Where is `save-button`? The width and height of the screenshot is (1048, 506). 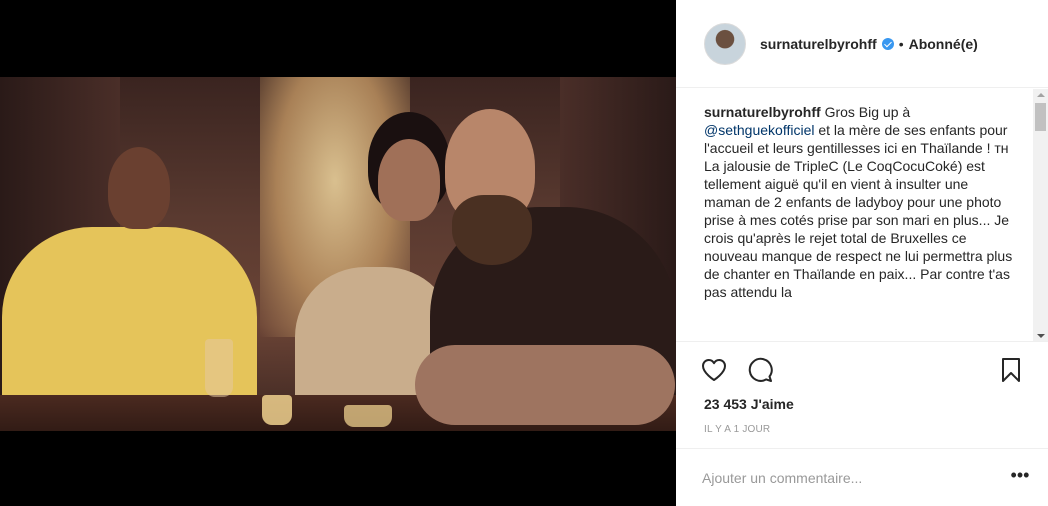
save-button is located at coordinates (1011, 370).